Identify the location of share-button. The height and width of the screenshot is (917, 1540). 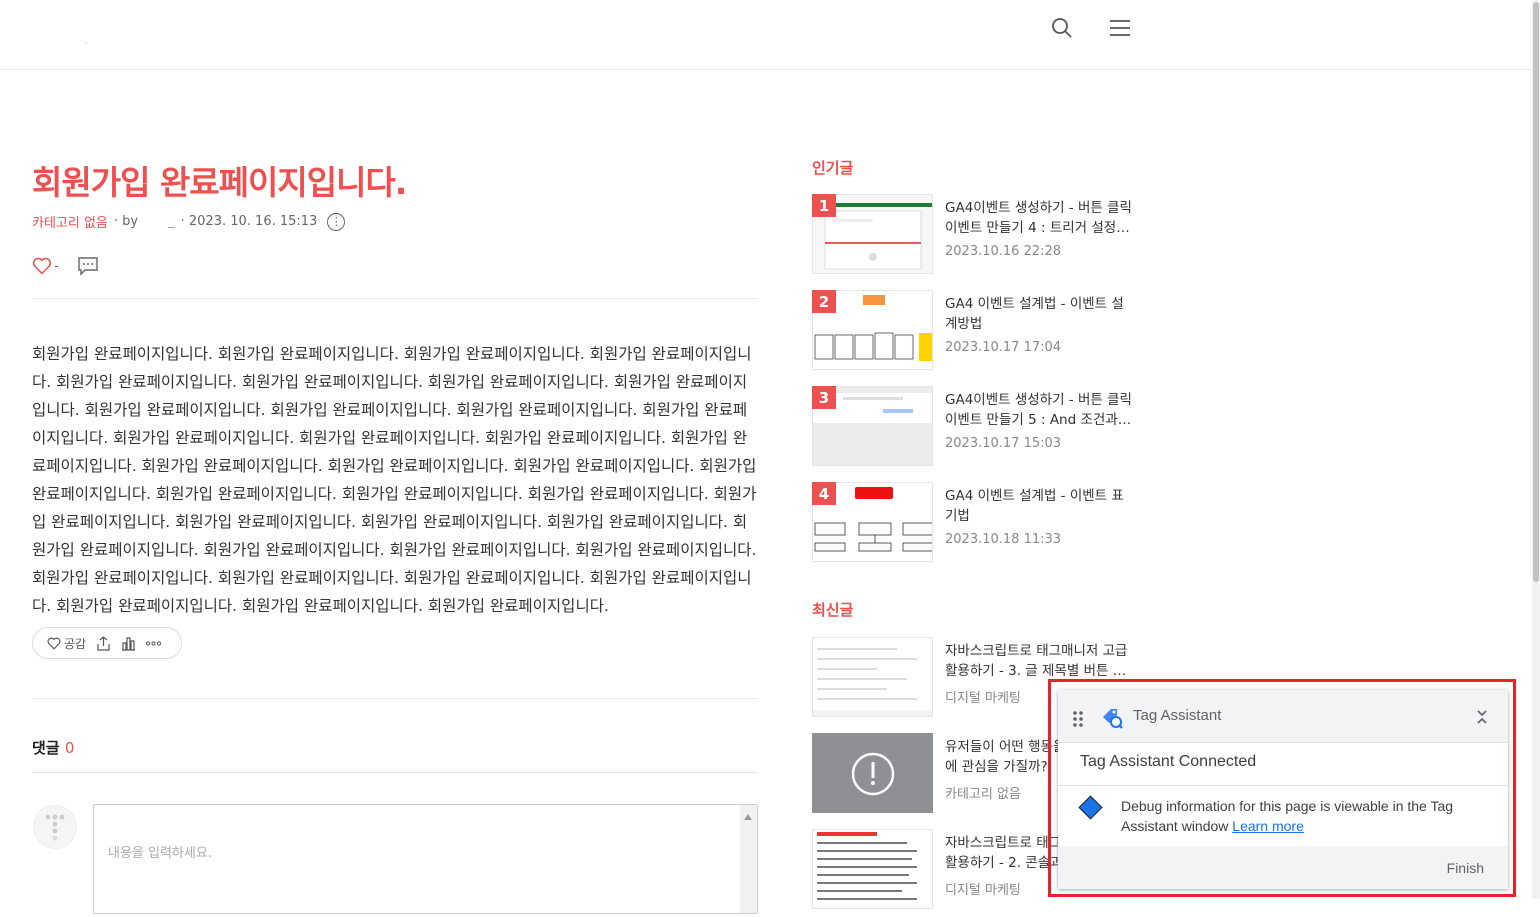
(103, 643).